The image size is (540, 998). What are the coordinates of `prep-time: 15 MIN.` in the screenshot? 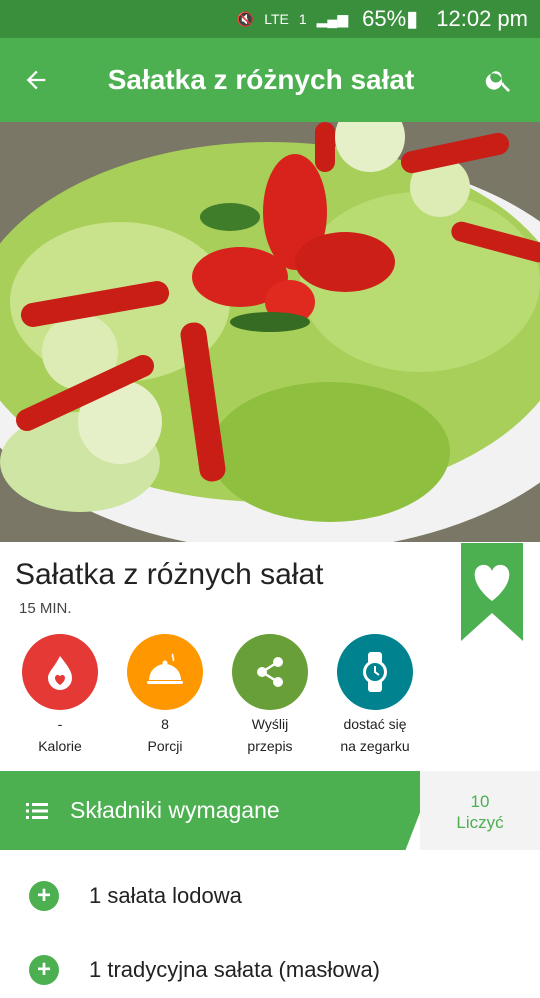 It's located at (45, 608).